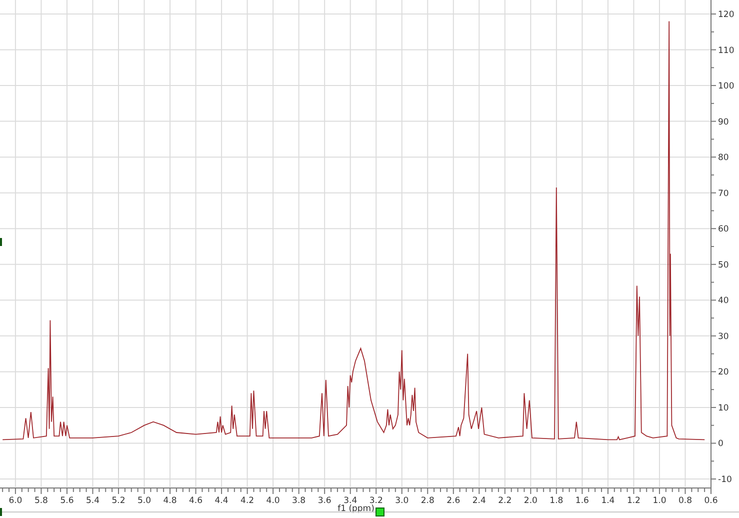 The height and width of the screenshot is (518, 739). What do you see at coordinates (721, 444) in the screenshot?
I see `y-tick-label: 0` at bounding box center [721, 444].